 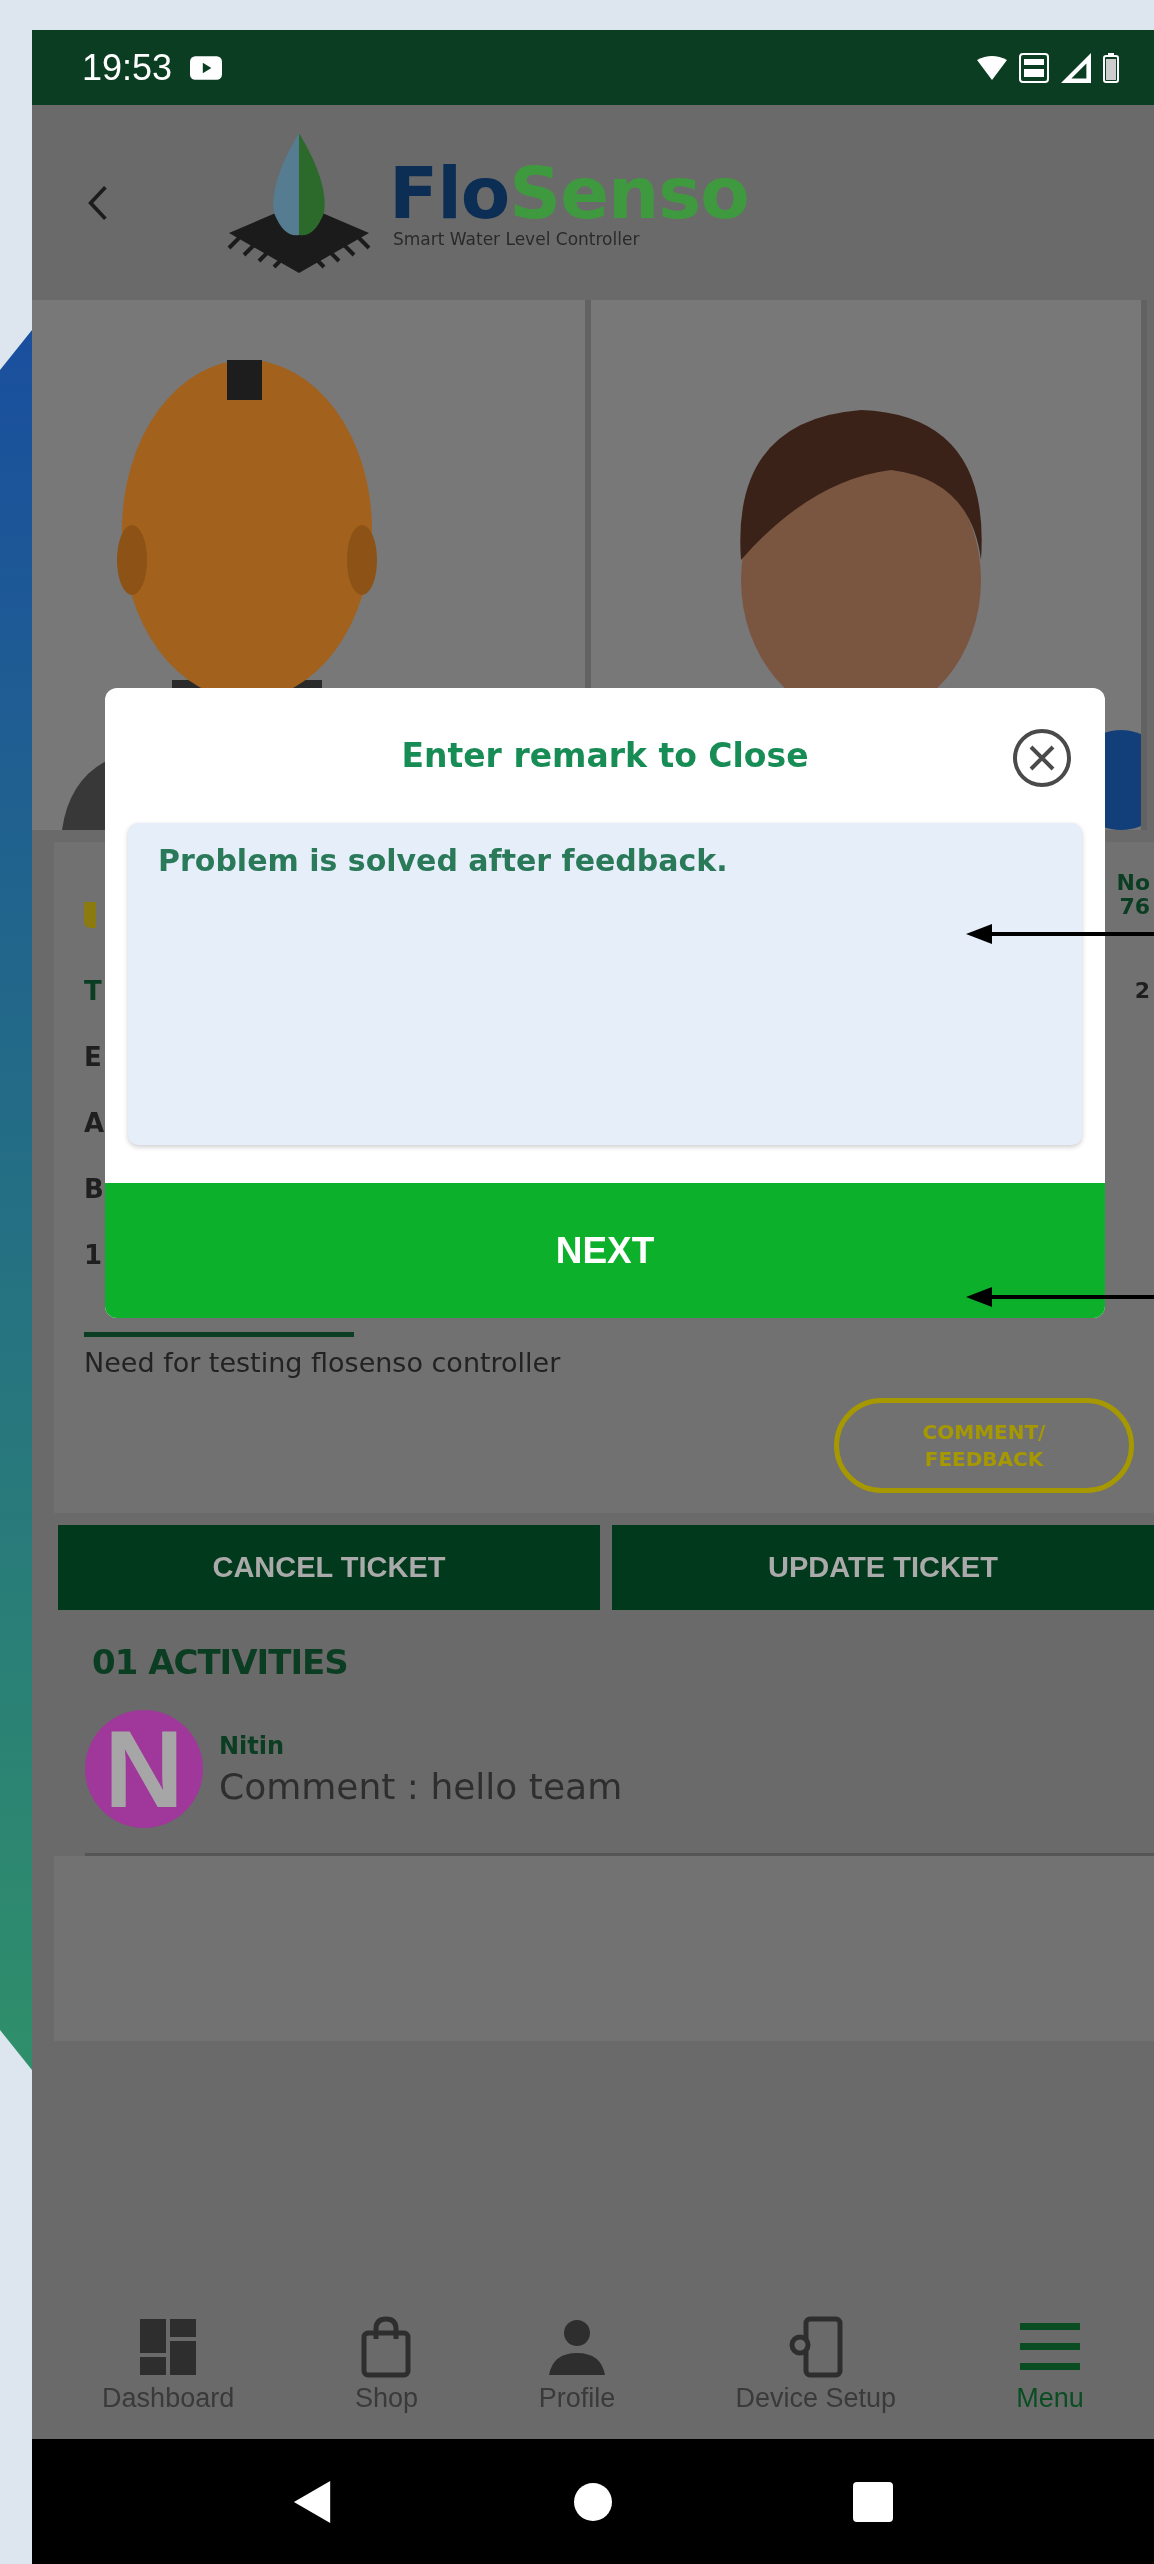 What do you see at coordinates (605, 984) in the screenshot?
I see `remark-field: Problem is solved after feedback.` at bounding box center [605, 984].